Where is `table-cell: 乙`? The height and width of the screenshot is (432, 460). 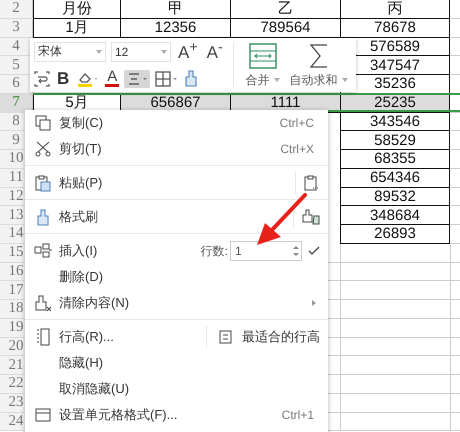
table-cell: 乙 is located at coordinates (286, 9).